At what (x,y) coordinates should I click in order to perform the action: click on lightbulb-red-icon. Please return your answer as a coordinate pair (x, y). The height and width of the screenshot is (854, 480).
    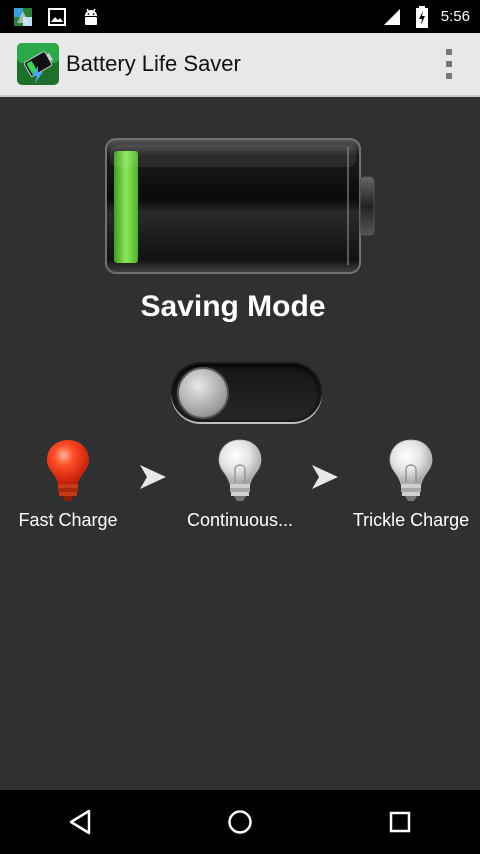
    Looking at the image, I should click on (68, 470).